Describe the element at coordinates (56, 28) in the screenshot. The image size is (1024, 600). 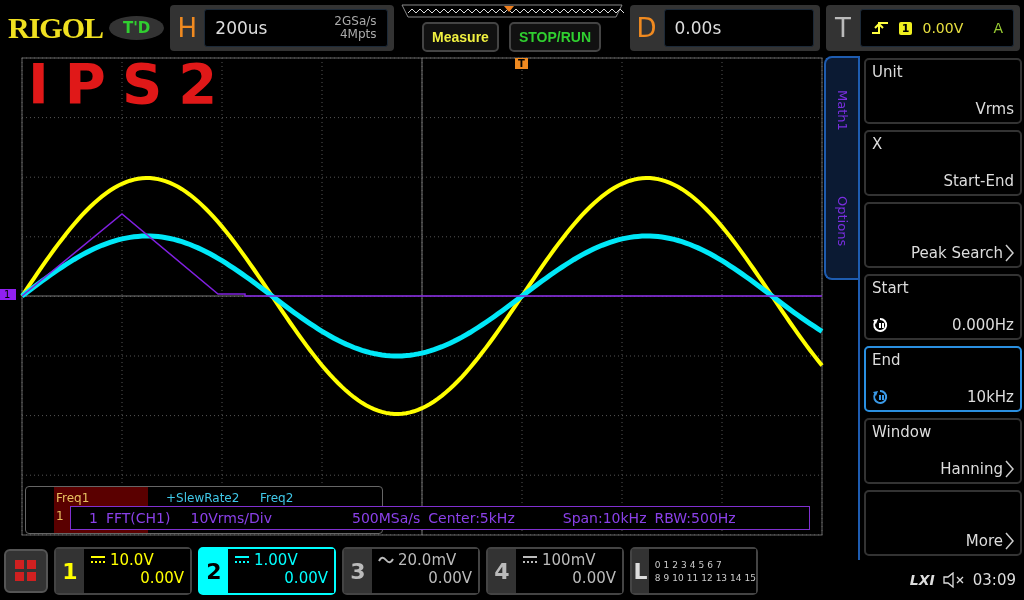
I see `brand-logo: RIGOL` at that location.